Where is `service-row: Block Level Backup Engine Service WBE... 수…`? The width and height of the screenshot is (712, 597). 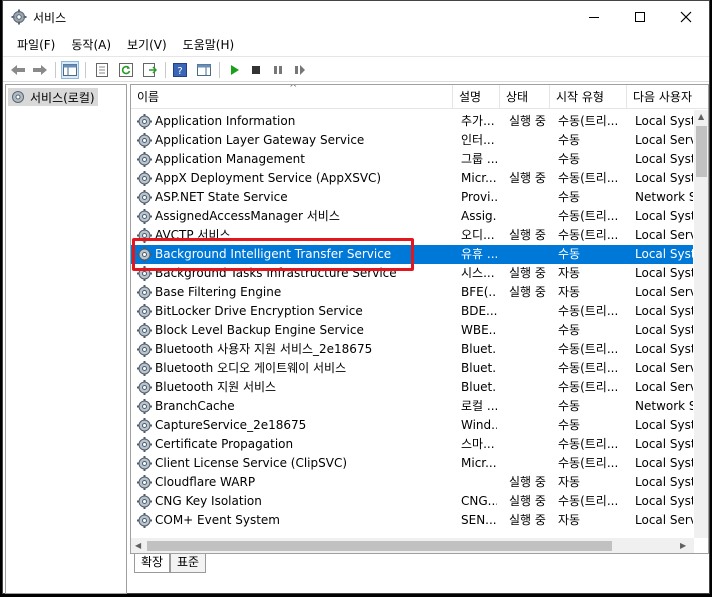
service-row: Block Level Backup Engine Service WBE... 수… is located at coordinates (412, 330).